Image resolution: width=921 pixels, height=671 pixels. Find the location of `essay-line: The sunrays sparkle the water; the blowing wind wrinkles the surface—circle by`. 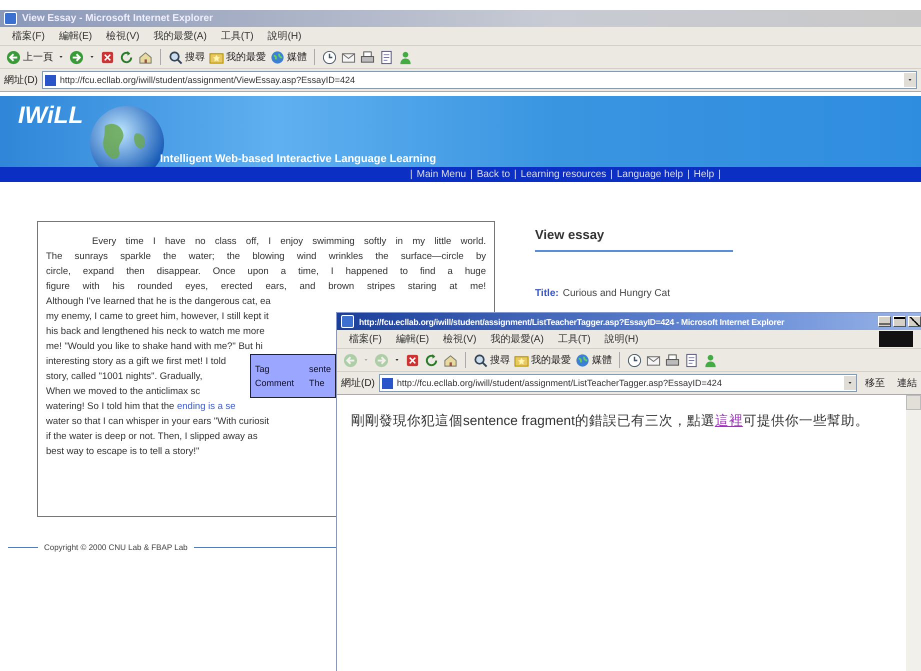

essay-line: The sunrays sparkle the water; the blowing wind wrinkles the surface—circle by is located at coordinates (266, 257).